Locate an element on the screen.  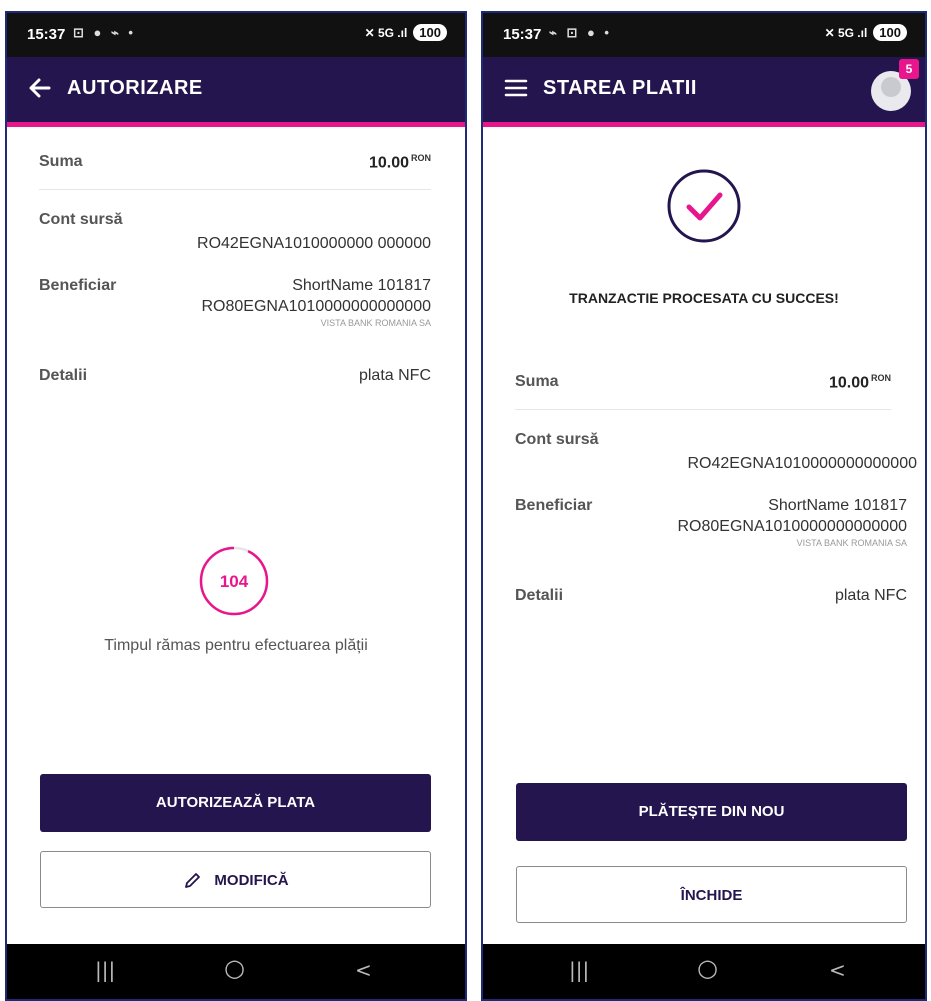
modify-label: MODIFICĂ is located at coordinates (251, 880).